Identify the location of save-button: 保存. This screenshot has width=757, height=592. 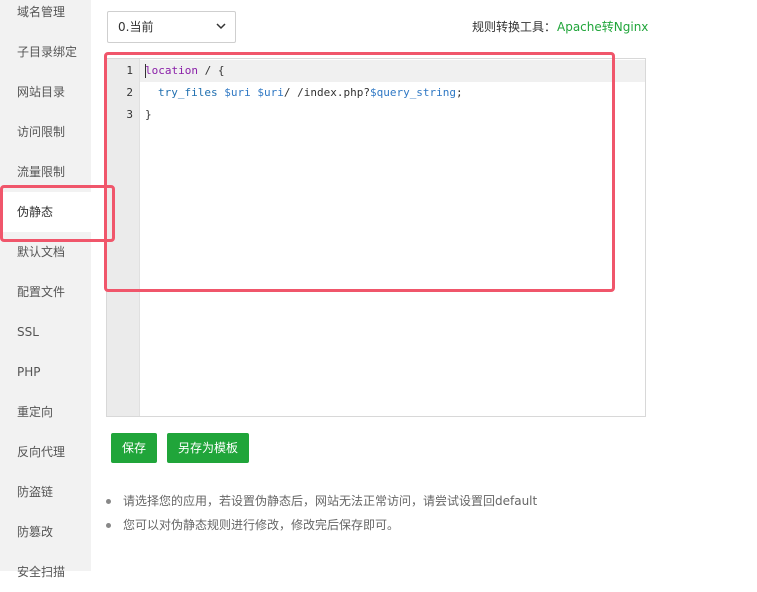
(134, 448).